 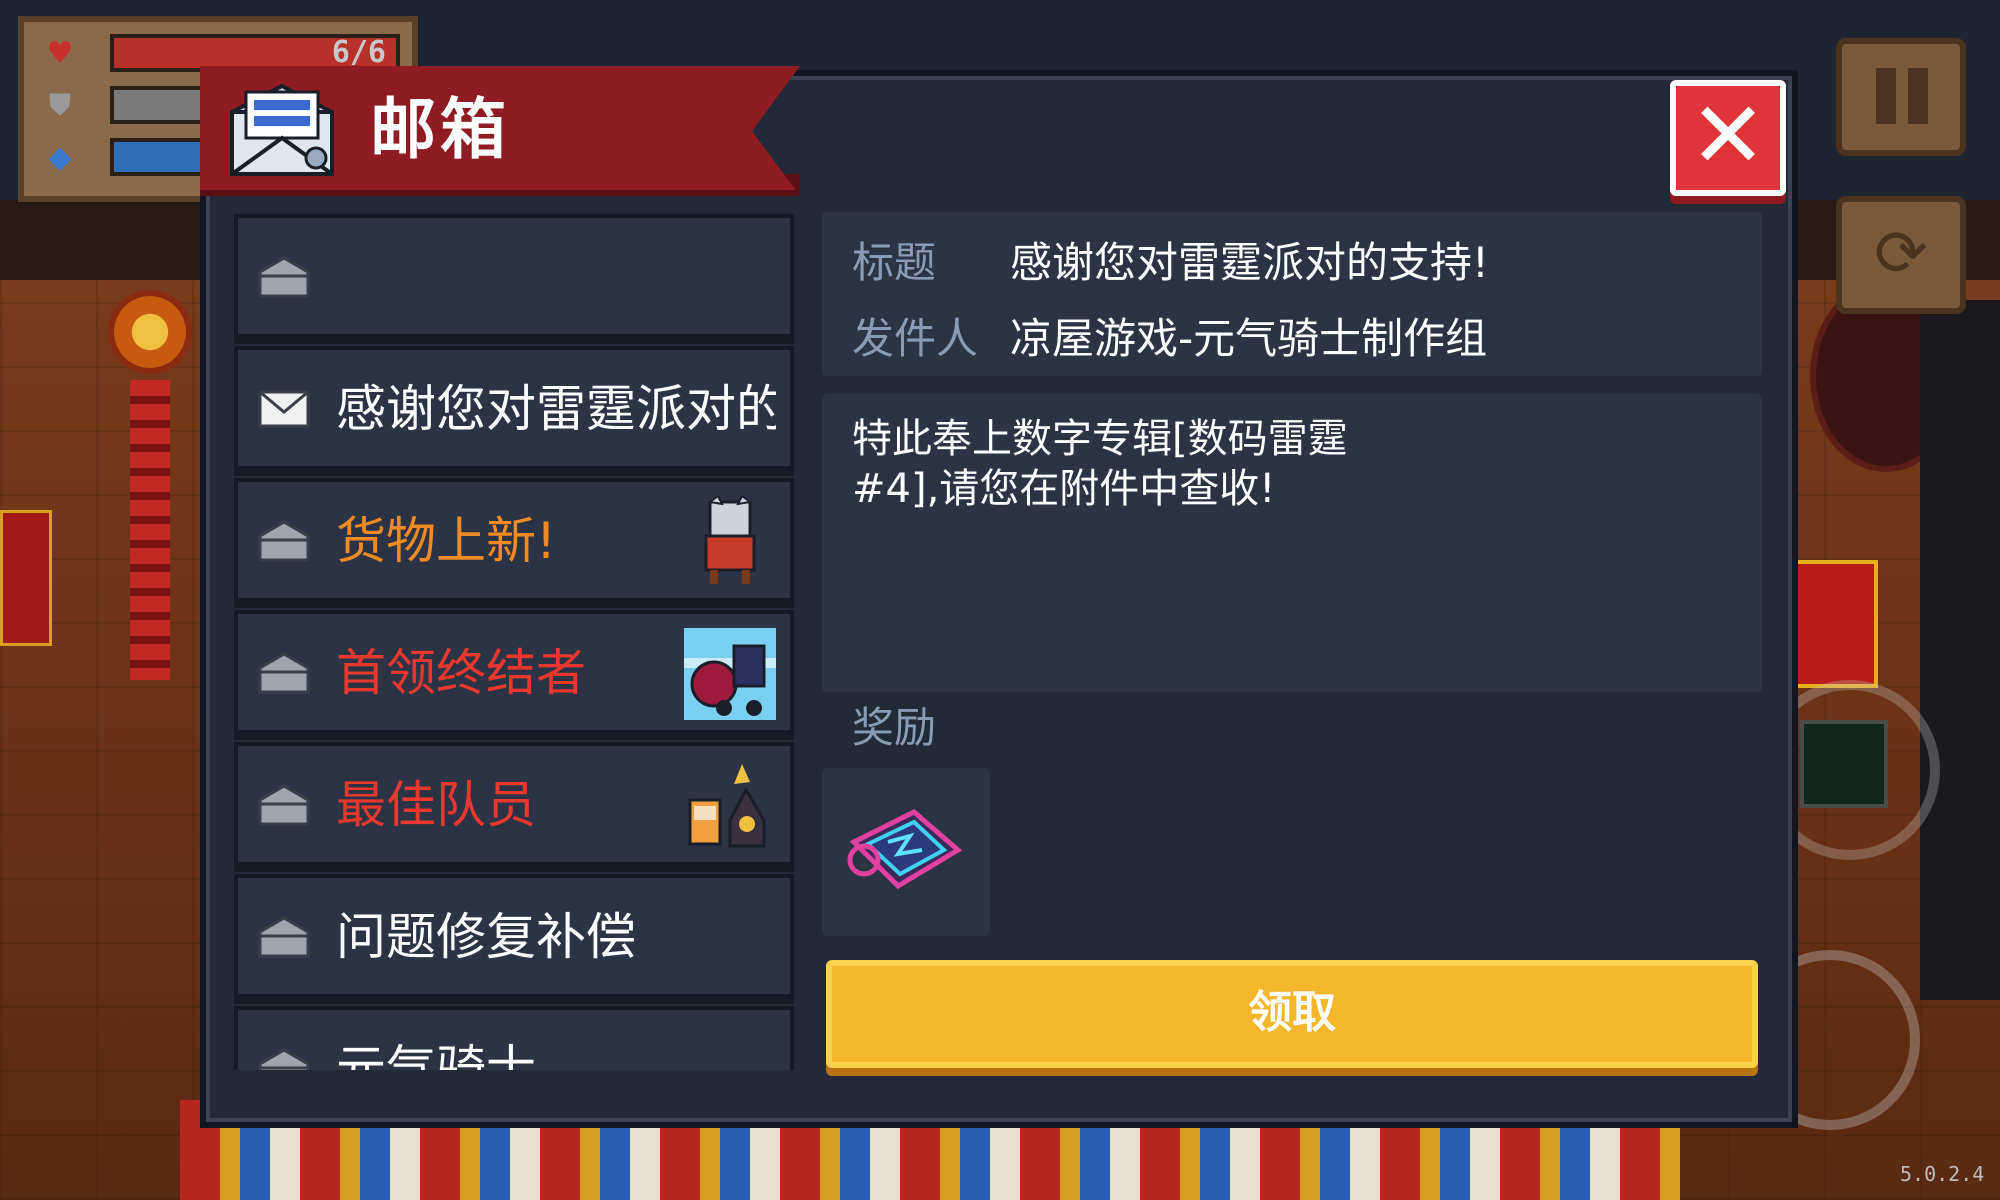 What do you see at coordinates (1942, 1174) in the screenshot?
I see `version-label: 5.0.2.4` at bounding box center [1942, 1174].